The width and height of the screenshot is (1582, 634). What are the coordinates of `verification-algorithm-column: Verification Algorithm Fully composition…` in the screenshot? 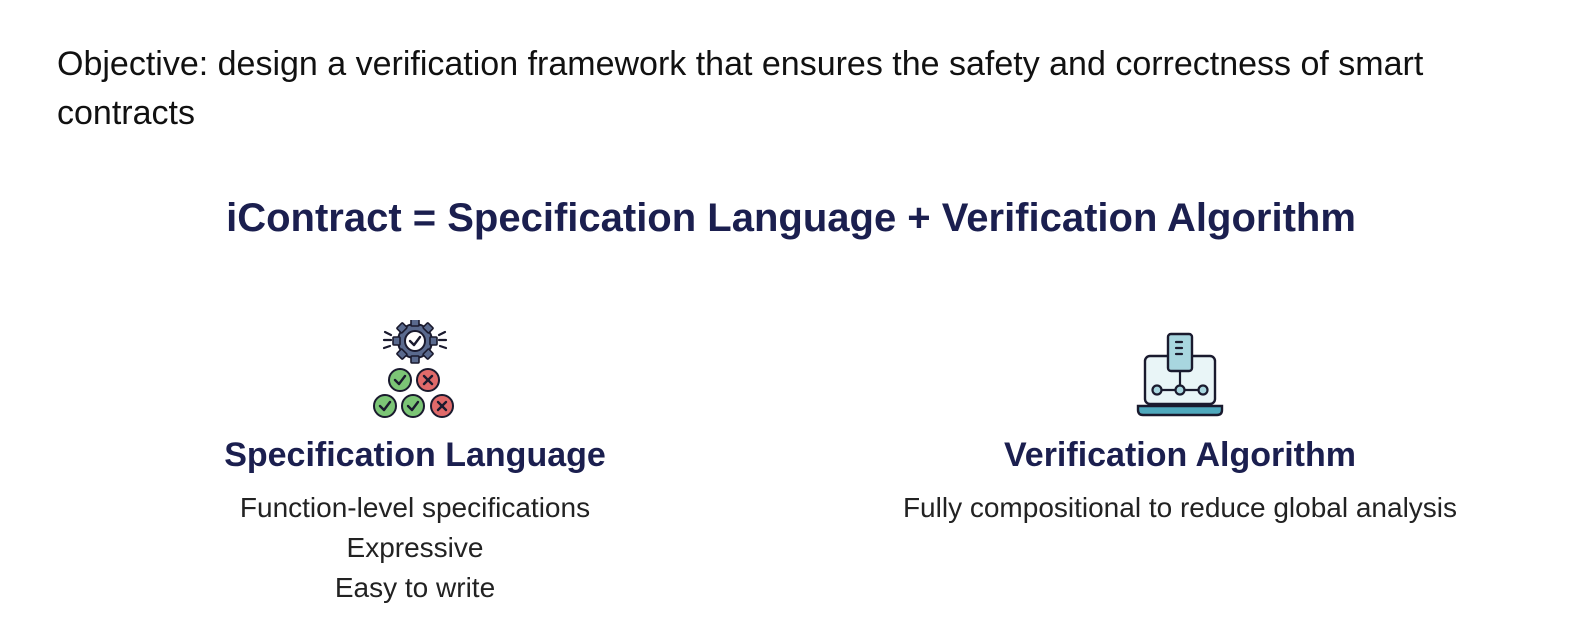 It's located at (1180, 422).